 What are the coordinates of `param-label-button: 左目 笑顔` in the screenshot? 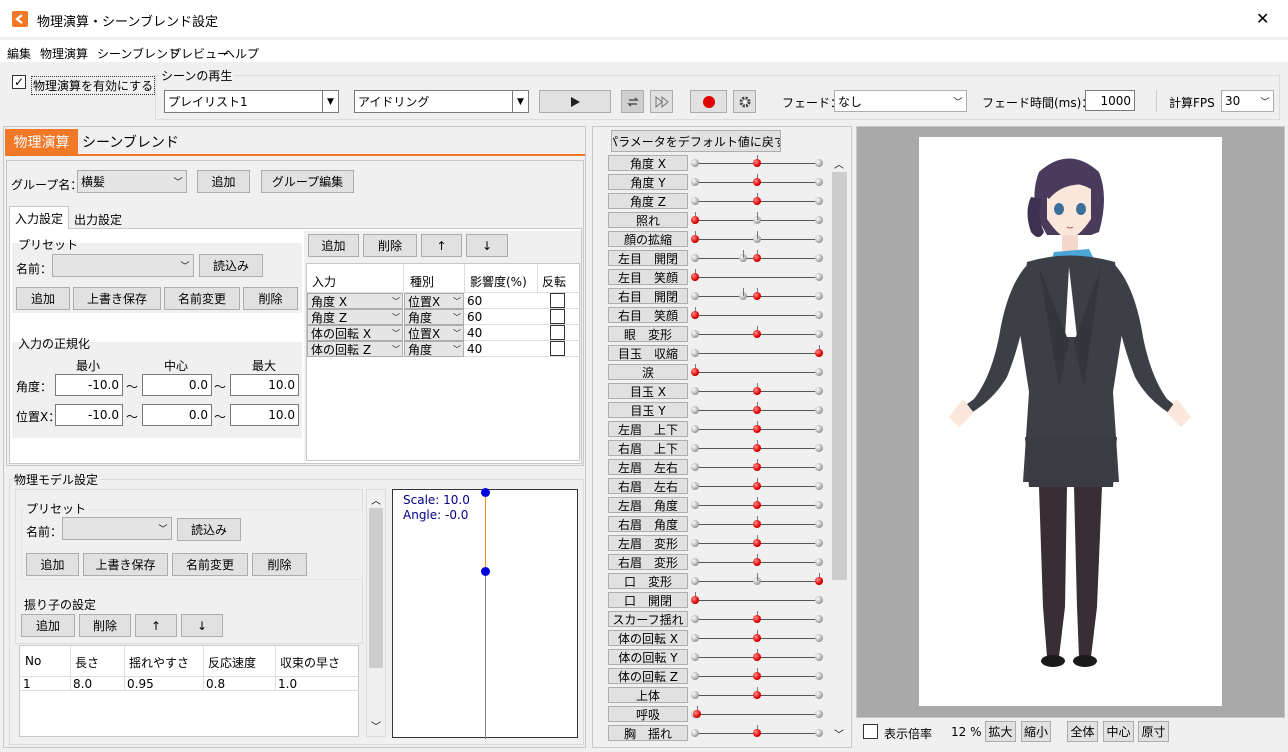 It's located at (648, 277).